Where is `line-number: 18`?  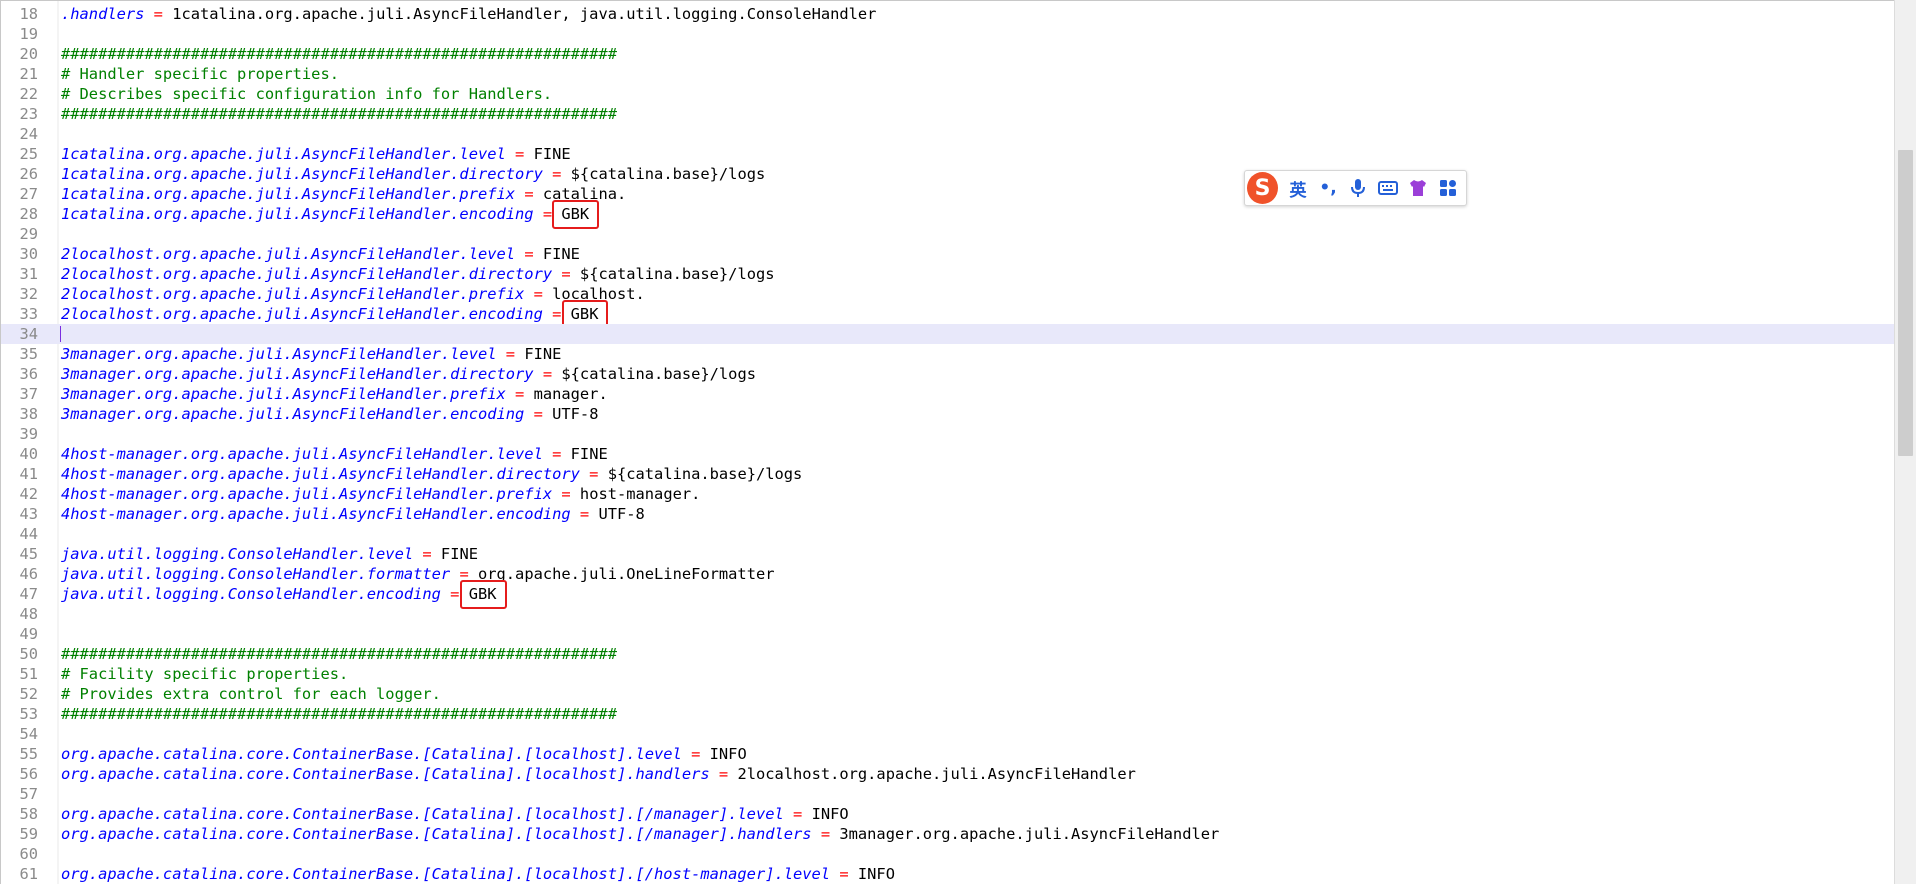
line-number: 18 is located at coordinates (28, 14).